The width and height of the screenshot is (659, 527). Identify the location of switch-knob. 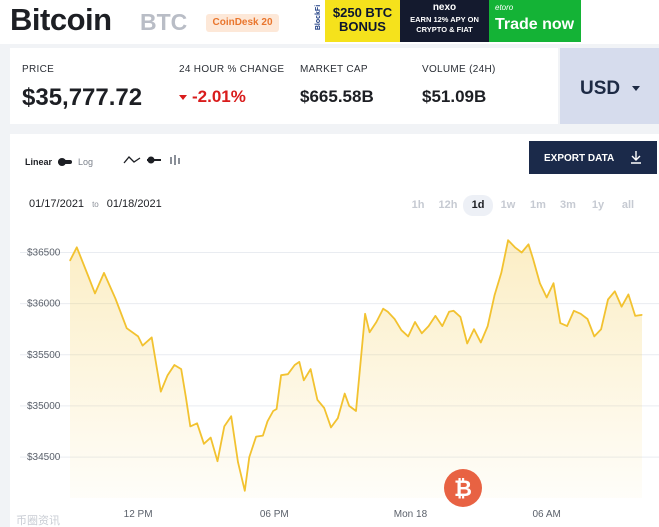
(62, 162).